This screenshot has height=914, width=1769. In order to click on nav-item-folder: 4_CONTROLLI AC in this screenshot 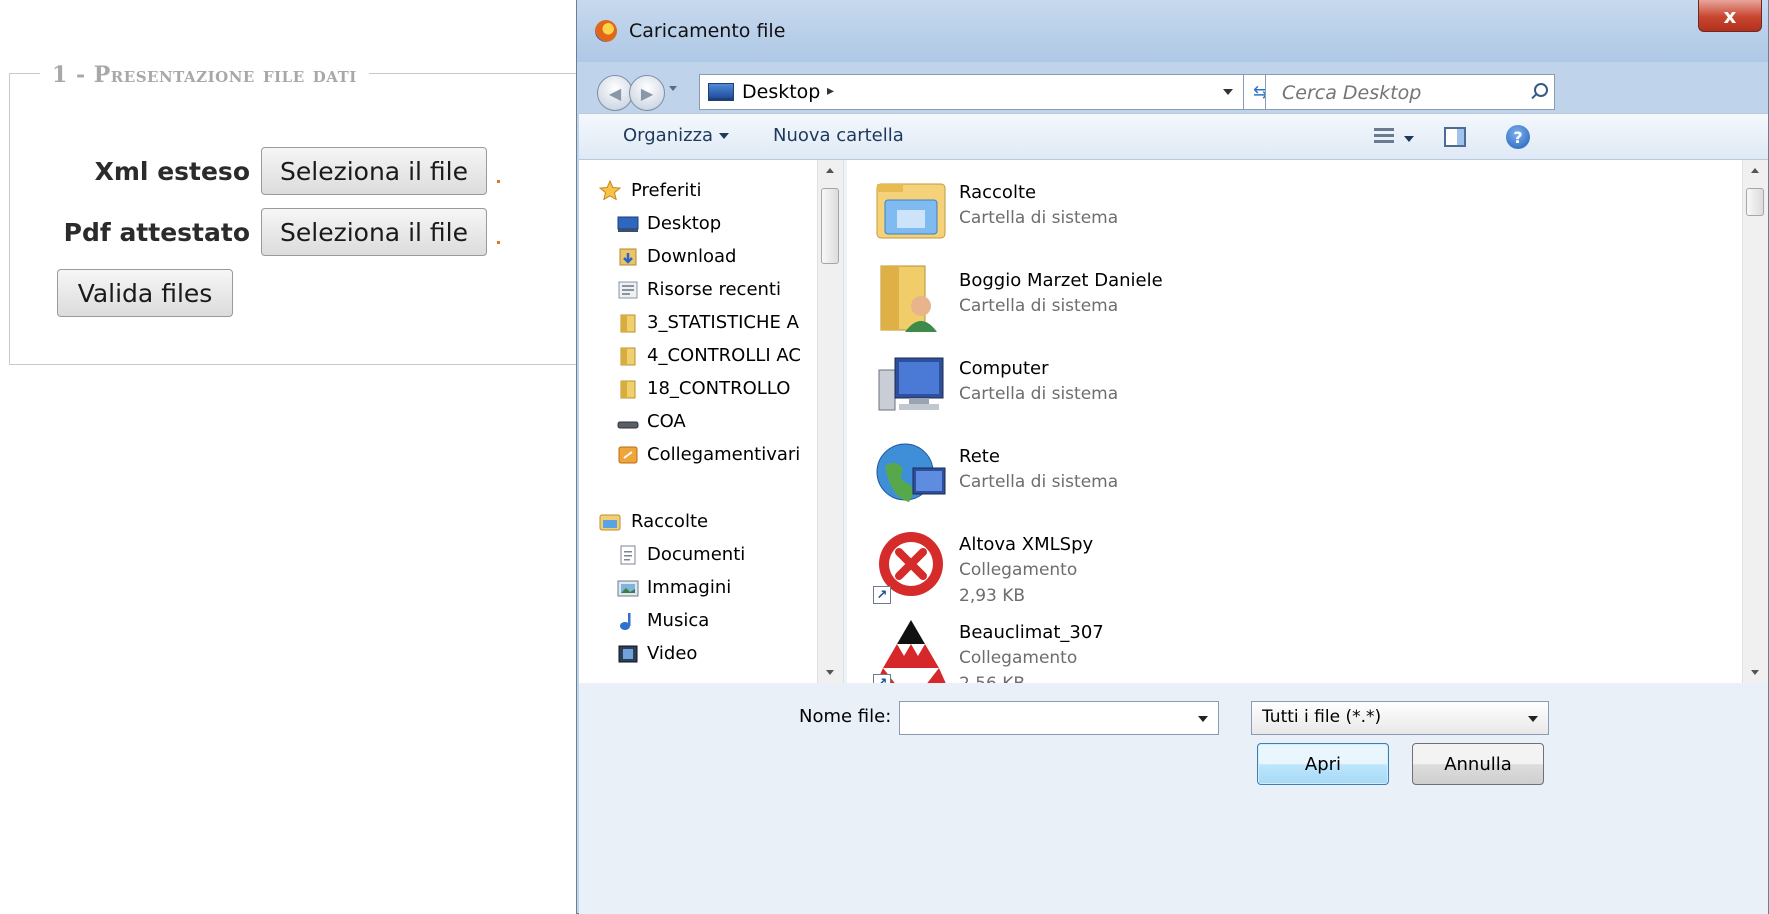, I will do `click(724, 355)`.